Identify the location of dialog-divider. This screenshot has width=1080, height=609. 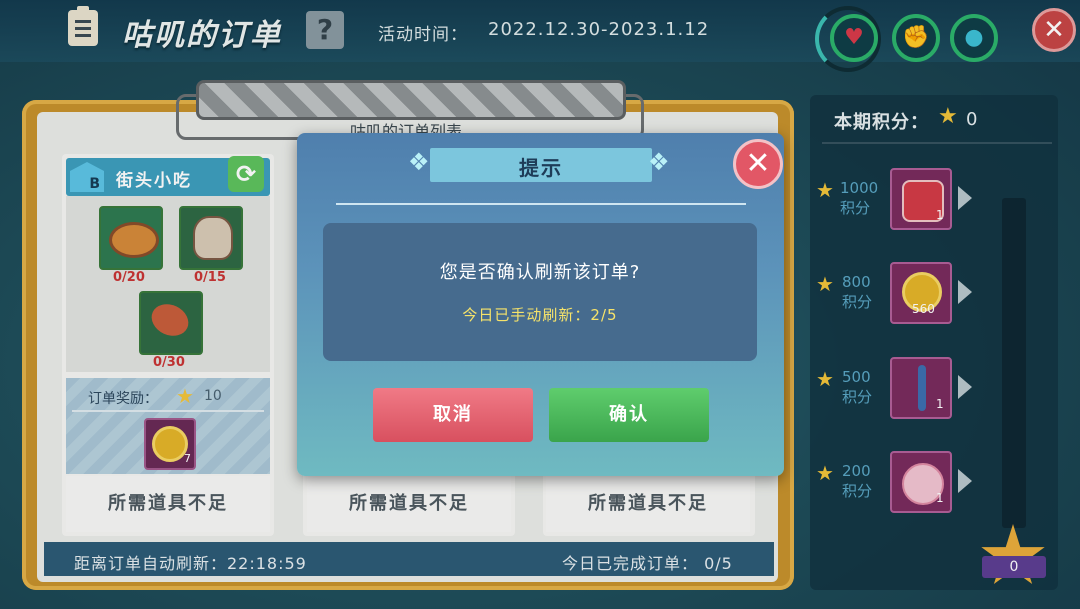
(541, 204).